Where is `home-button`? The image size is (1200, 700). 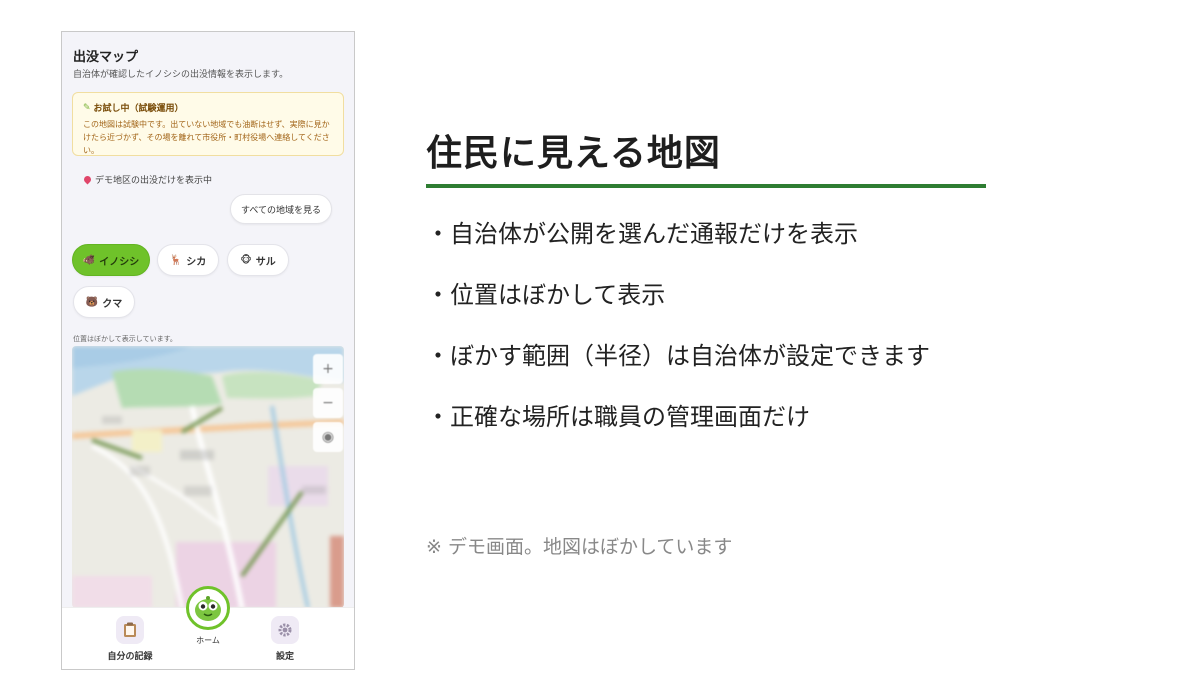 home-button is located at coordinates (208, 608).